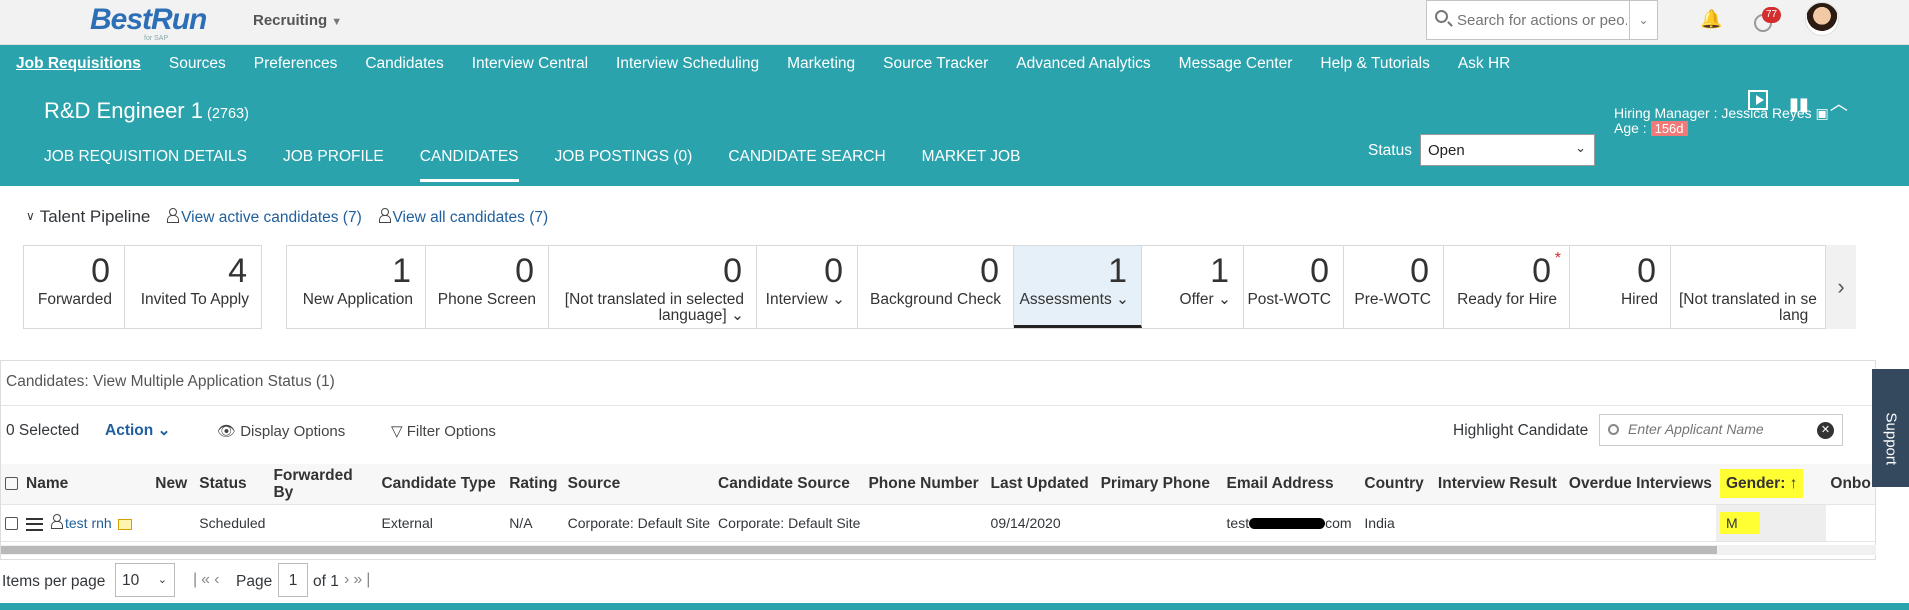 This screenshot has height=610, width=1909. Describe the element at coordinates (1850, 484) in the screenshot. I see `col-onboarding: Onbo` at that location.